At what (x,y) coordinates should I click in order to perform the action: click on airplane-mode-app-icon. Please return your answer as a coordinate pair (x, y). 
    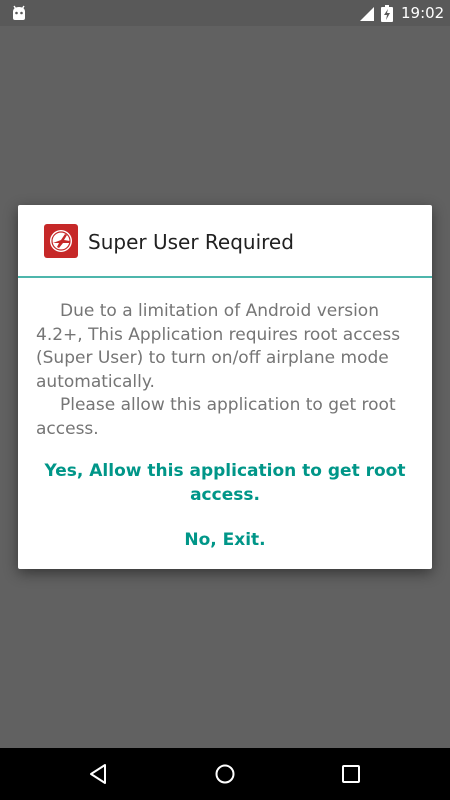
    Looking at the image, I should click on (61, 241).